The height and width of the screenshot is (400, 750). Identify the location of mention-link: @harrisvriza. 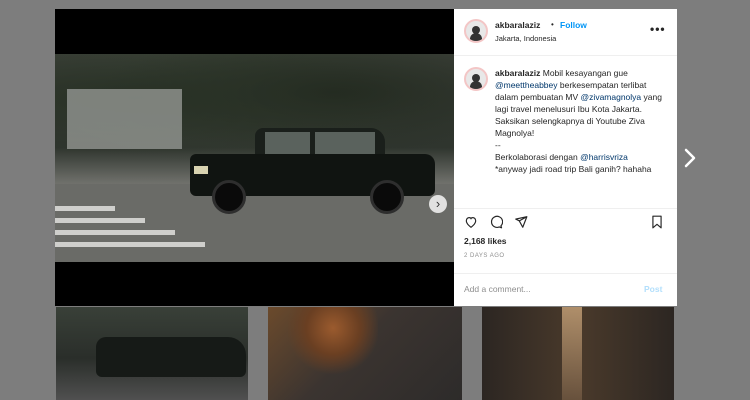
(604, 157).